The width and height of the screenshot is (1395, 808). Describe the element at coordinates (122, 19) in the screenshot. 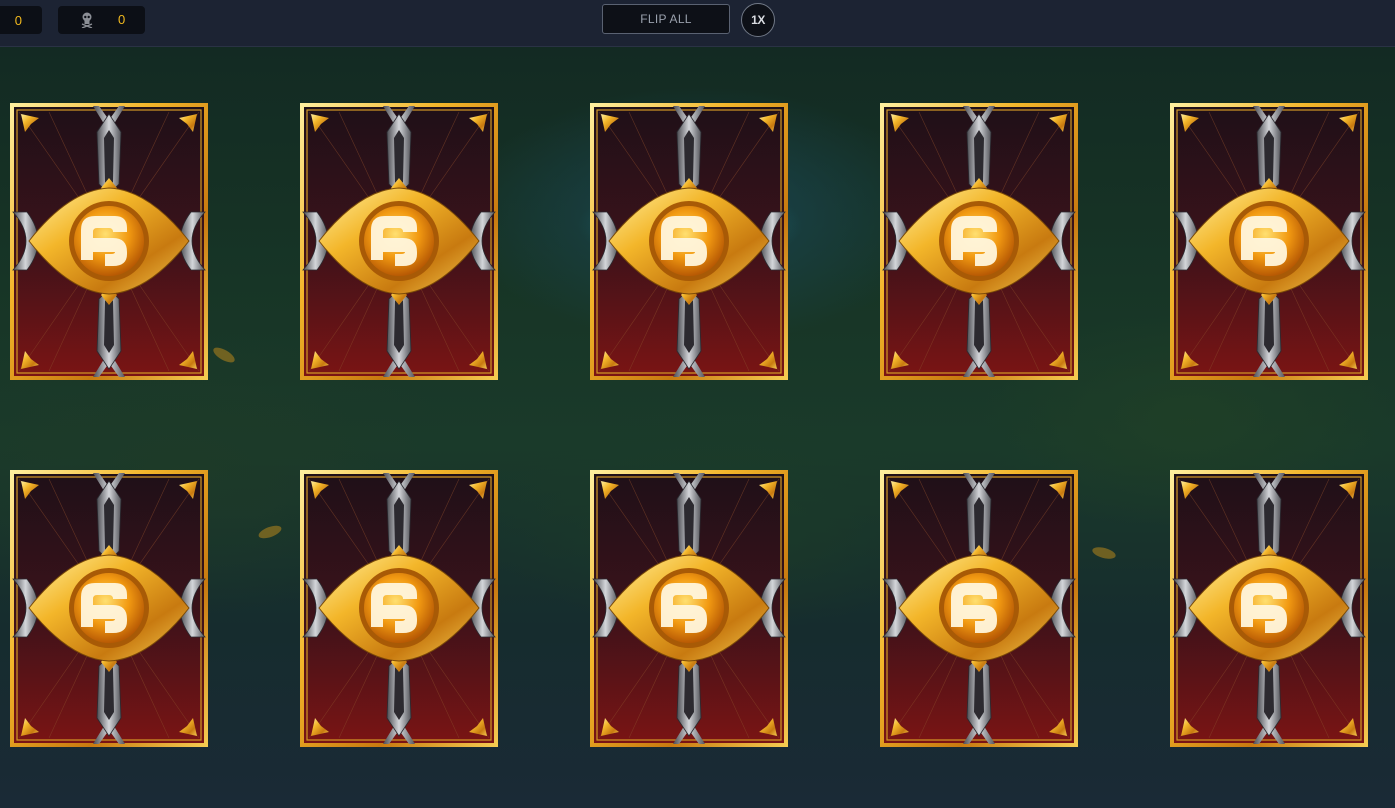

I see `skull-counter-value: 0` at that location.